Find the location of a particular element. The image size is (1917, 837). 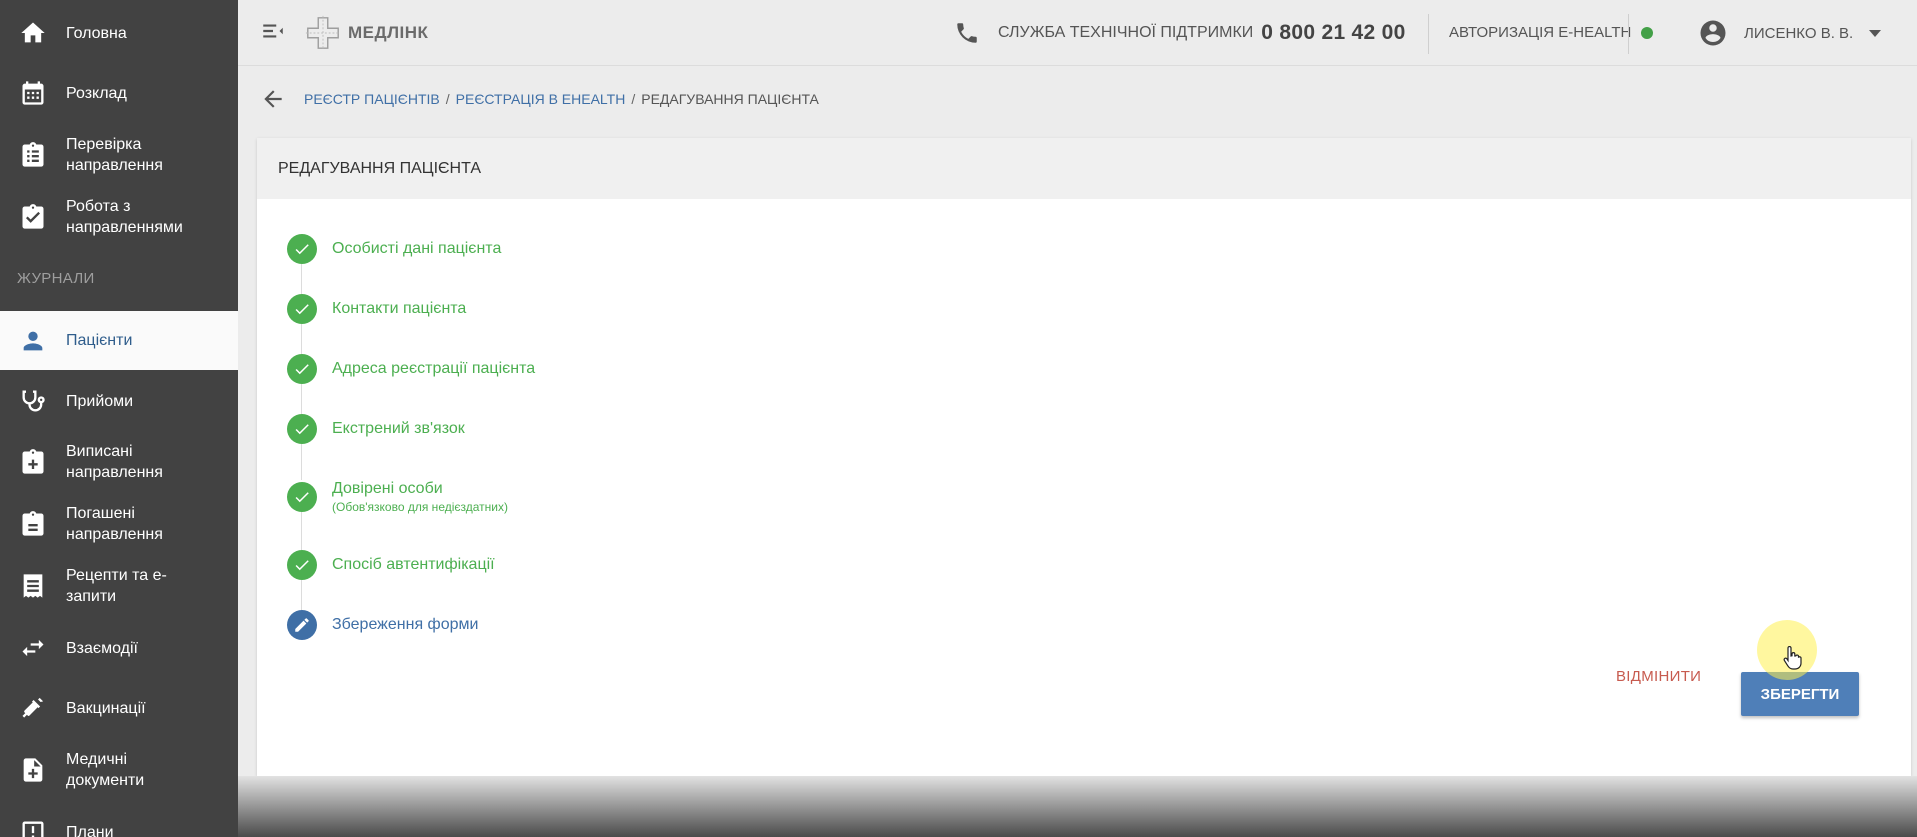

chevron-down-icon is located at coordinates (1875, 33).